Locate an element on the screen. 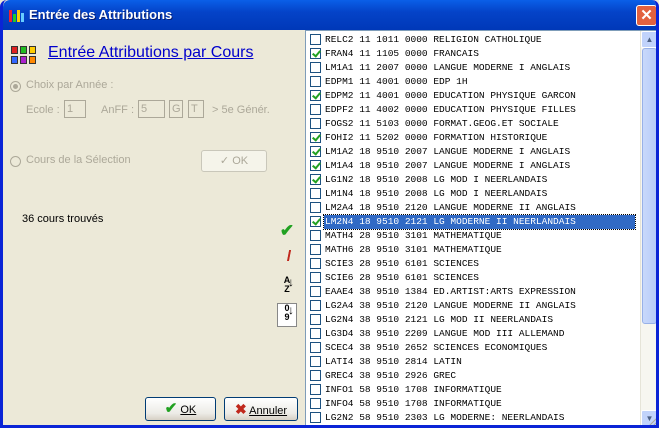 The image size is (659, 428). cancel-button: ✖ Annuler is located at coordinates (261, 409).